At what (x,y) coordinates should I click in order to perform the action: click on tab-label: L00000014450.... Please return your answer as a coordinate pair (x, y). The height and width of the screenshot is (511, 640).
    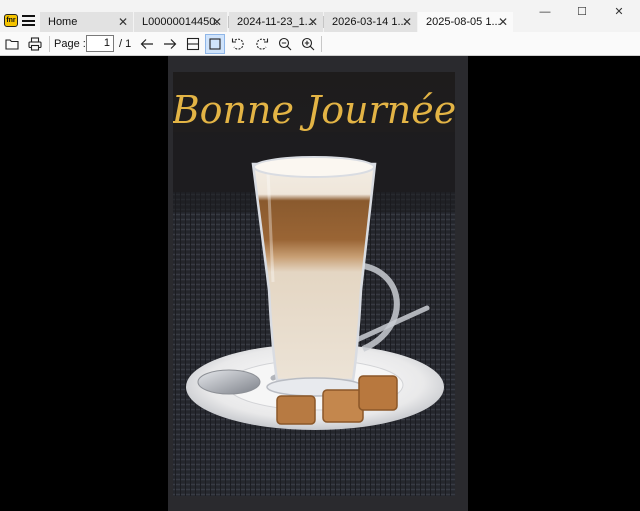
    Looking at the image, I should click on (180, 22).